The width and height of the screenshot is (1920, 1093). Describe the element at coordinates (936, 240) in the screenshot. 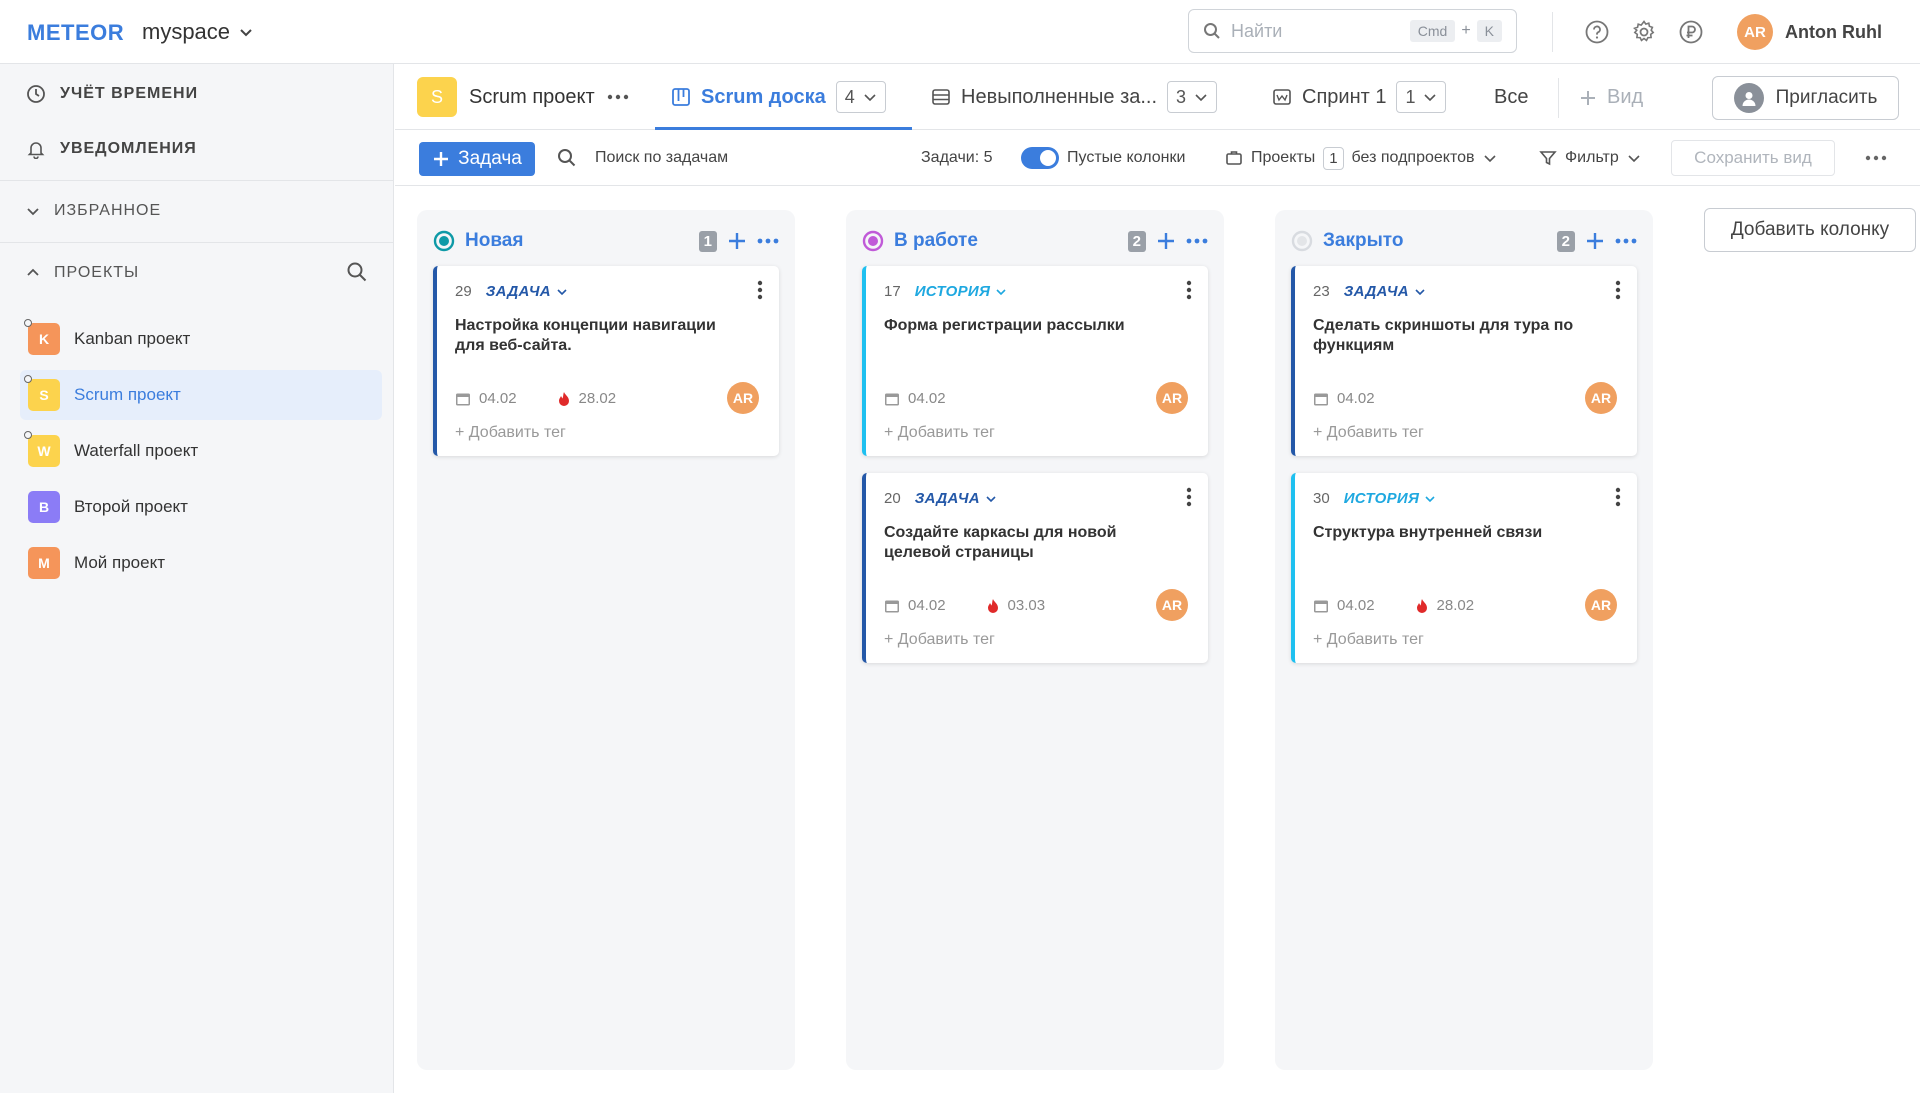

I see `column-title: В работе` at that location.